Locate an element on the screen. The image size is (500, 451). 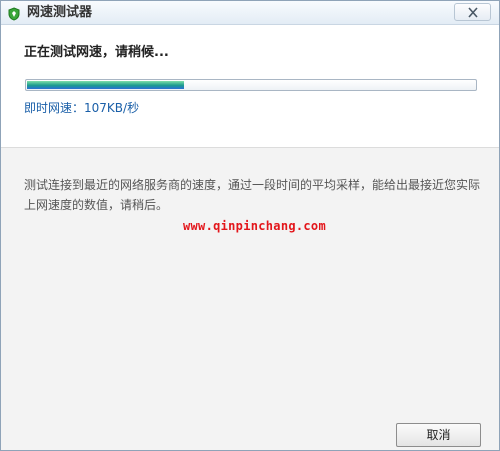
close-icon is located at coordinates (473, 12).